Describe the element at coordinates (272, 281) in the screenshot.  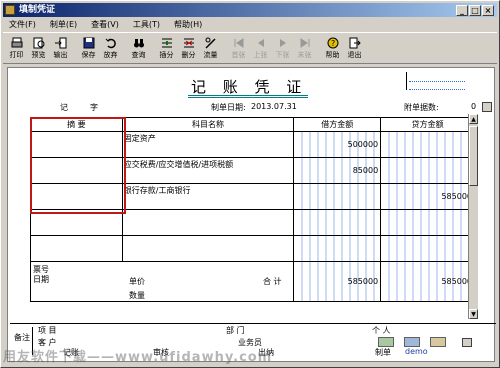
I see `total-label: 合 计` at that location.